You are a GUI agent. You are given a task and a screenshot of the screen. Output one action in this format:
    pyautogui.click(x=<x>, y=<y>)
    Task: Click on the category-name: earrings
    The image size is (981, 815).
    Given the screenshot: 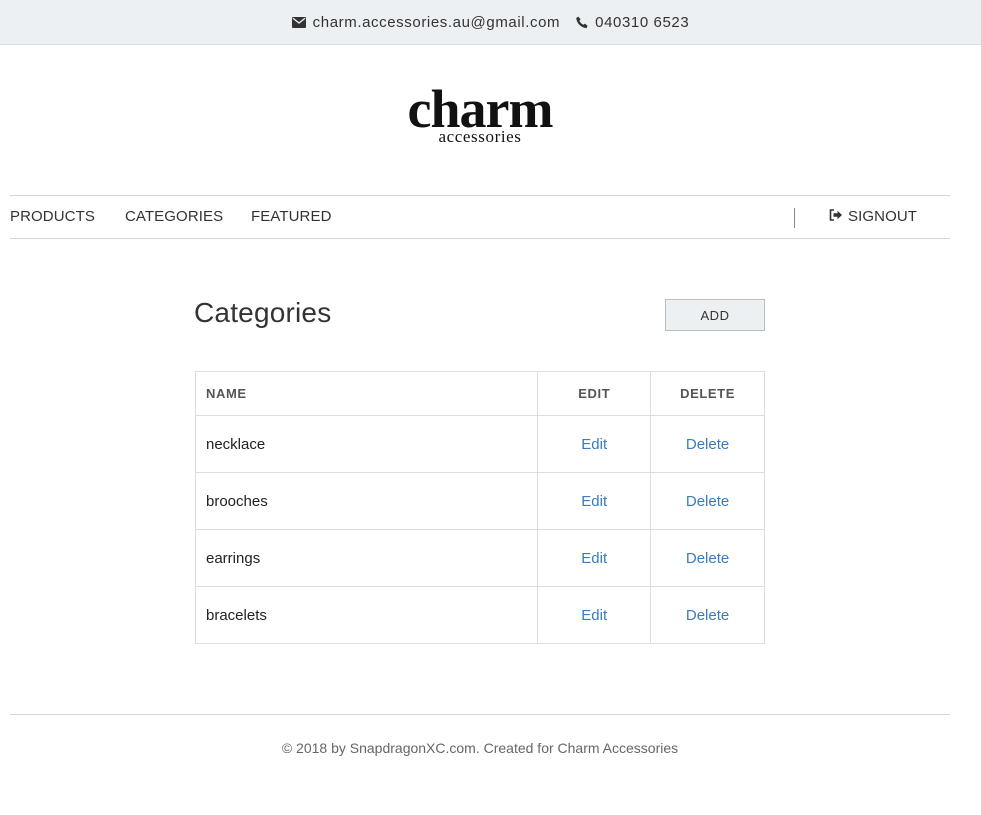 What is the action you would take?
    pyautogui.click(x=366, y=558)
    